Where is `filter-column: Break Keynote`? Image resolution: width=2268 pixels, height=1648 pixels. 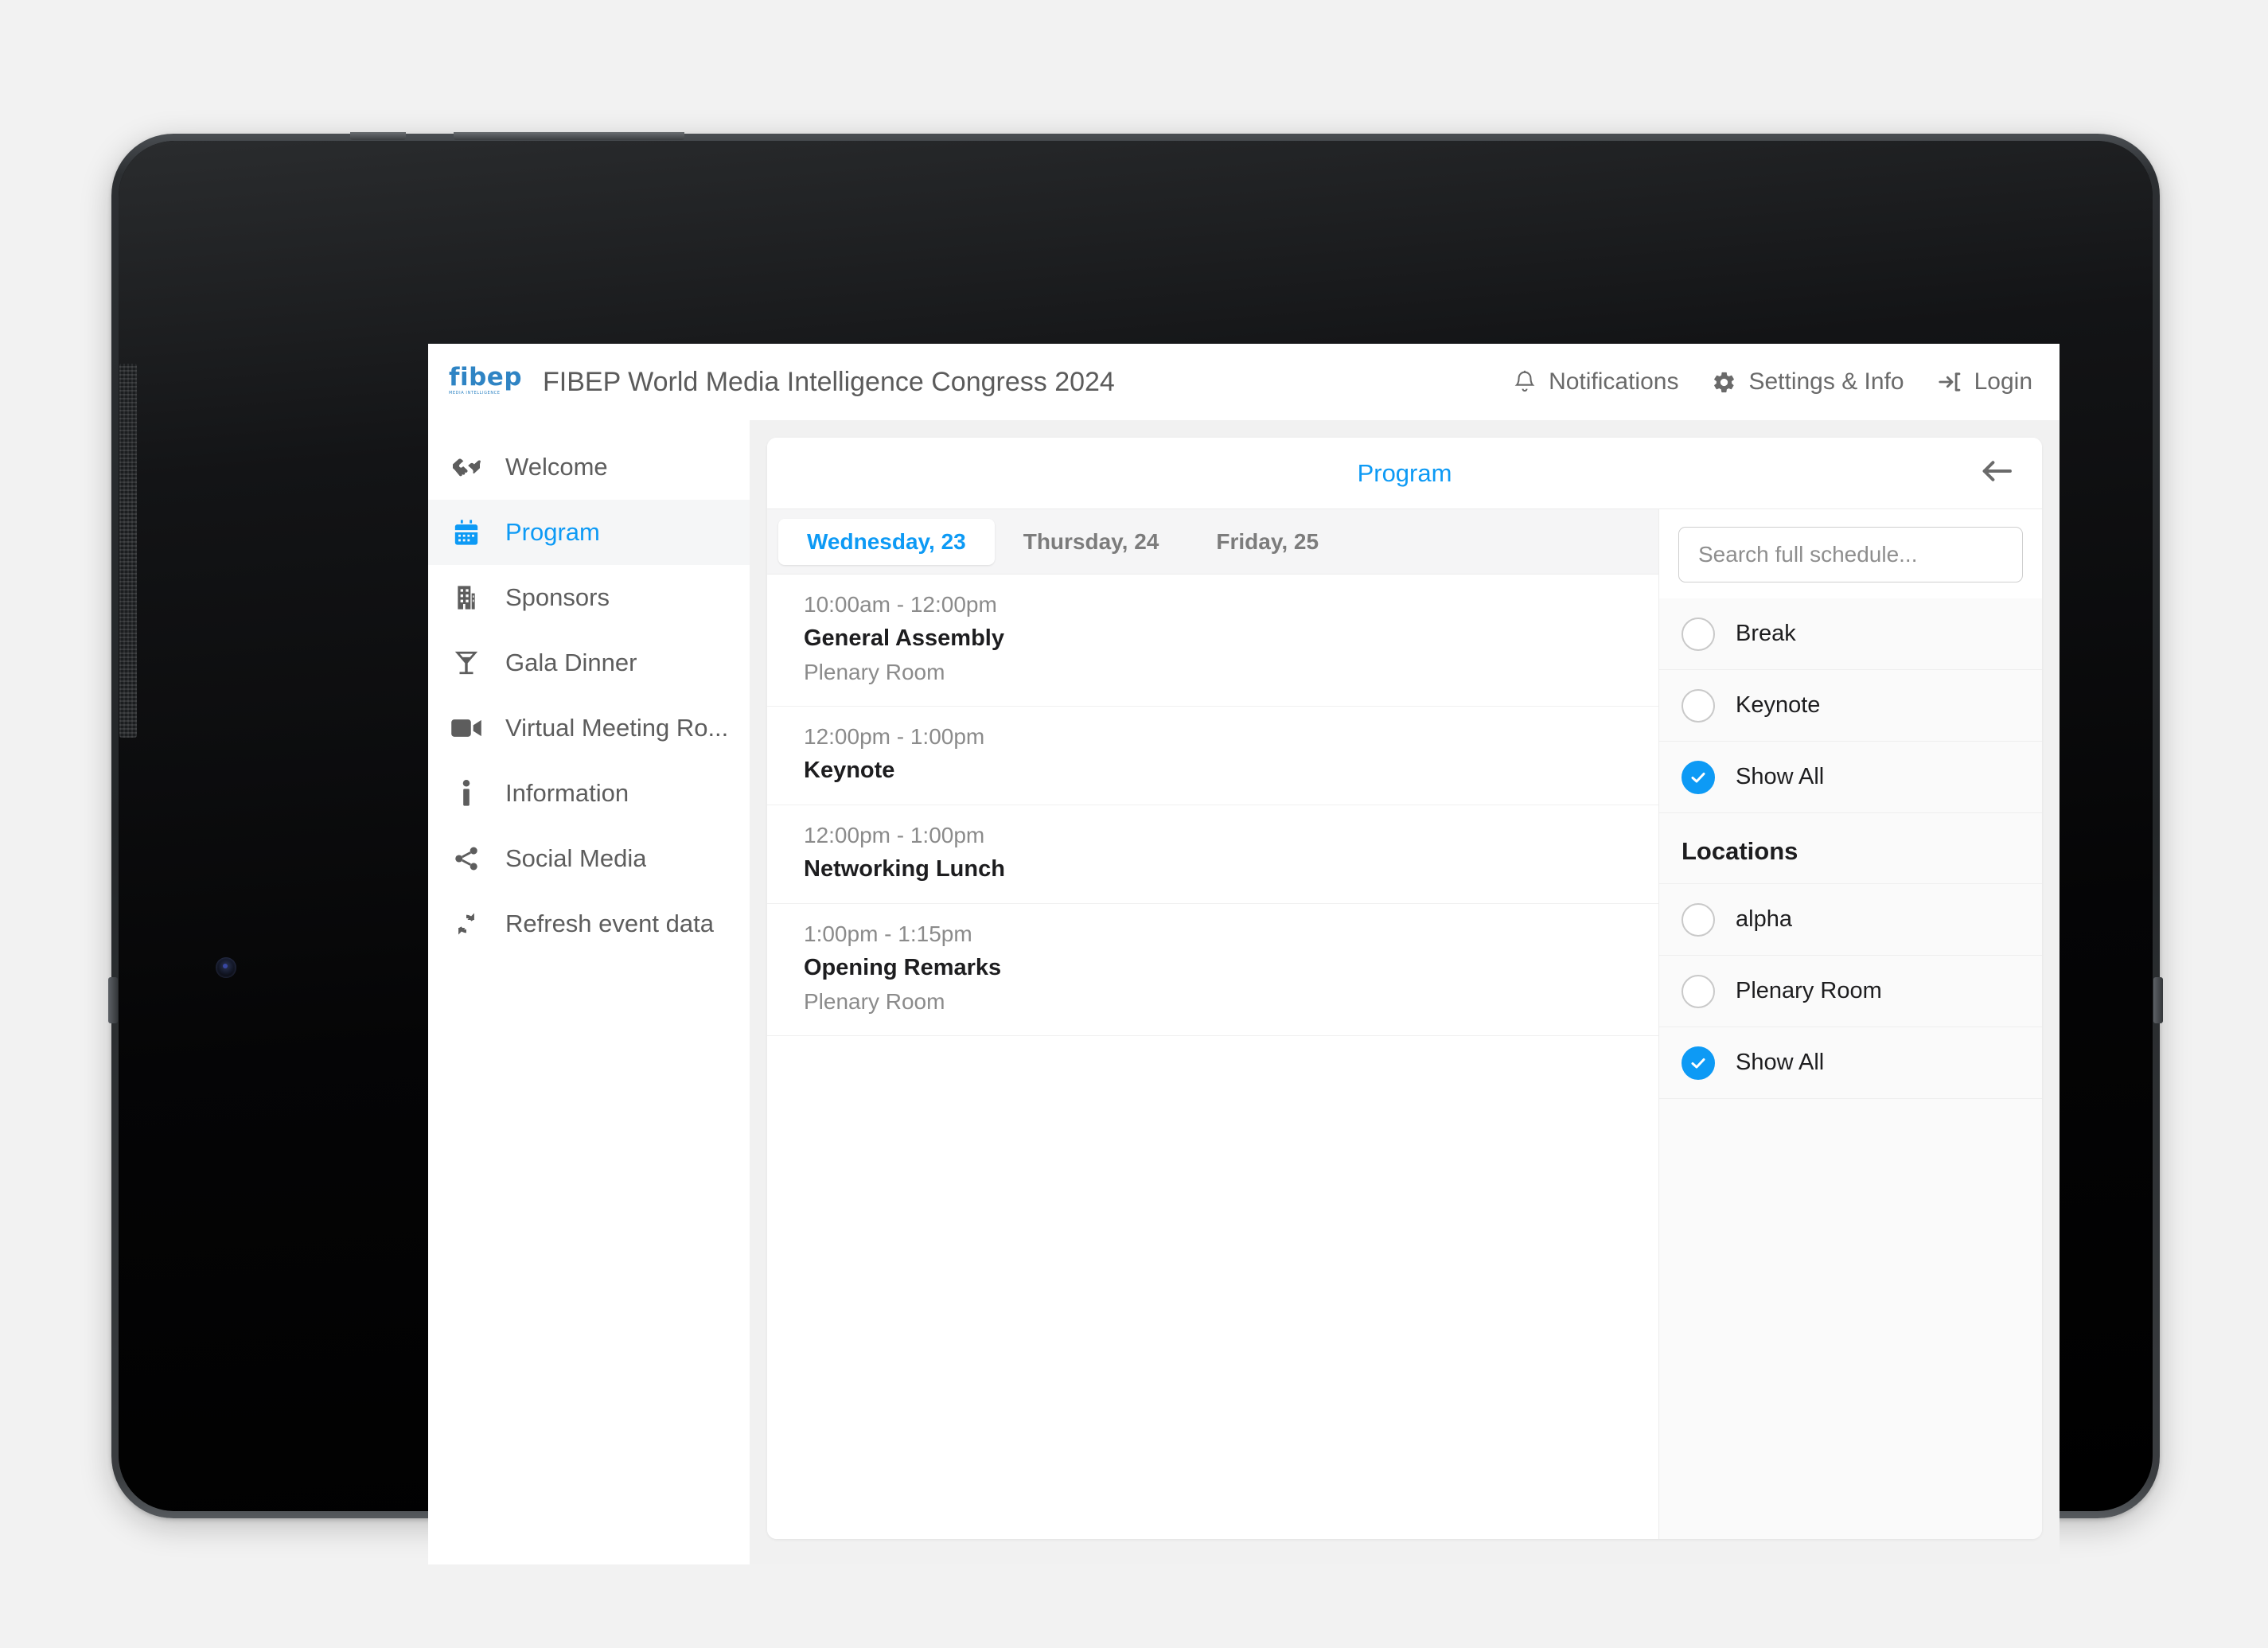 filter-column: Break Keynote is located at coordinates (1850, 1024).